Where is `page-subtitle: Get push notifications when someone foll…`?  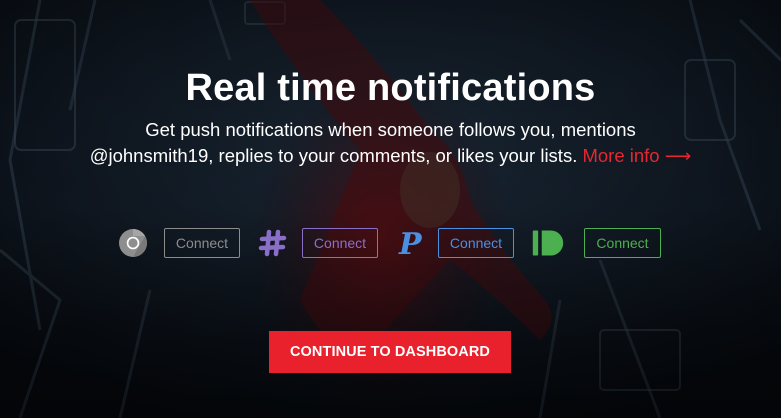 page-subtitle: Get push notifications when someone foll… is located at coordinates (390, 143).